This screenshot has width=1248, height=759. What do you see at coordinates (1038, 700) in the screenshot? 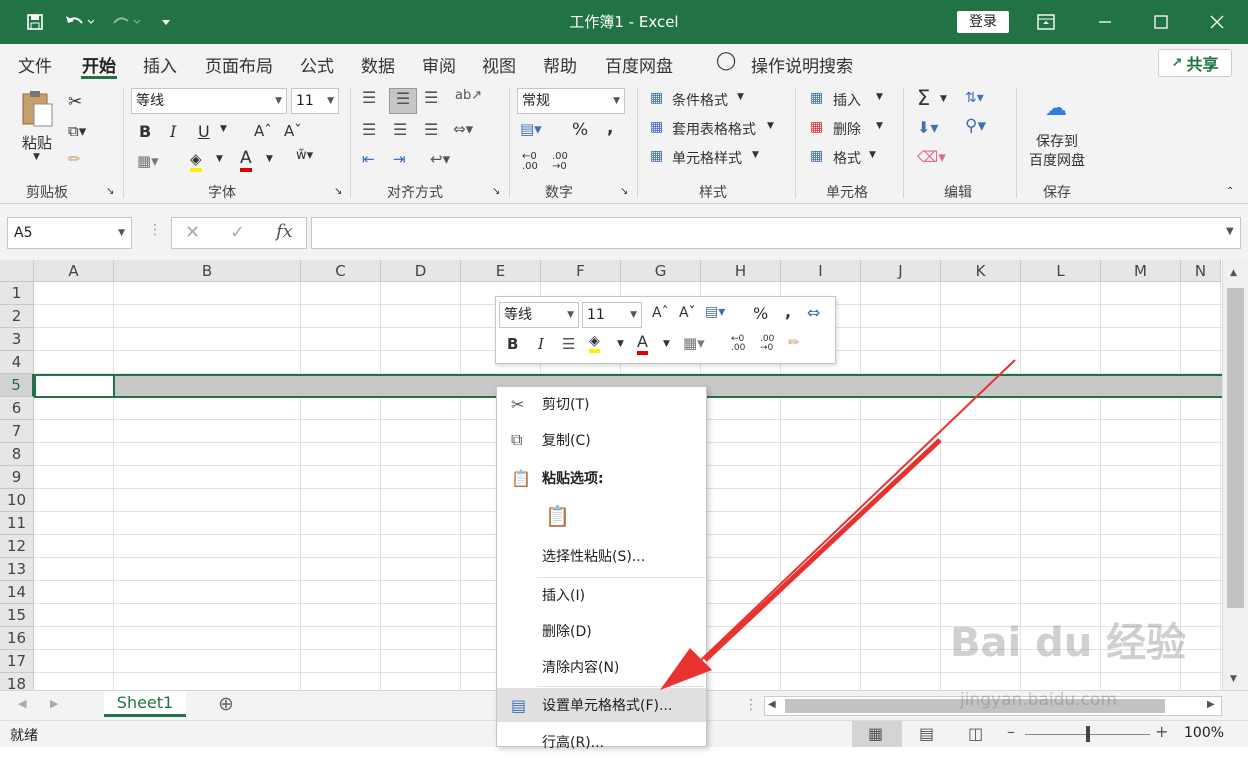
I see `watermark-url: jingyan.baidu.com` at bounding box center [1038, 700].